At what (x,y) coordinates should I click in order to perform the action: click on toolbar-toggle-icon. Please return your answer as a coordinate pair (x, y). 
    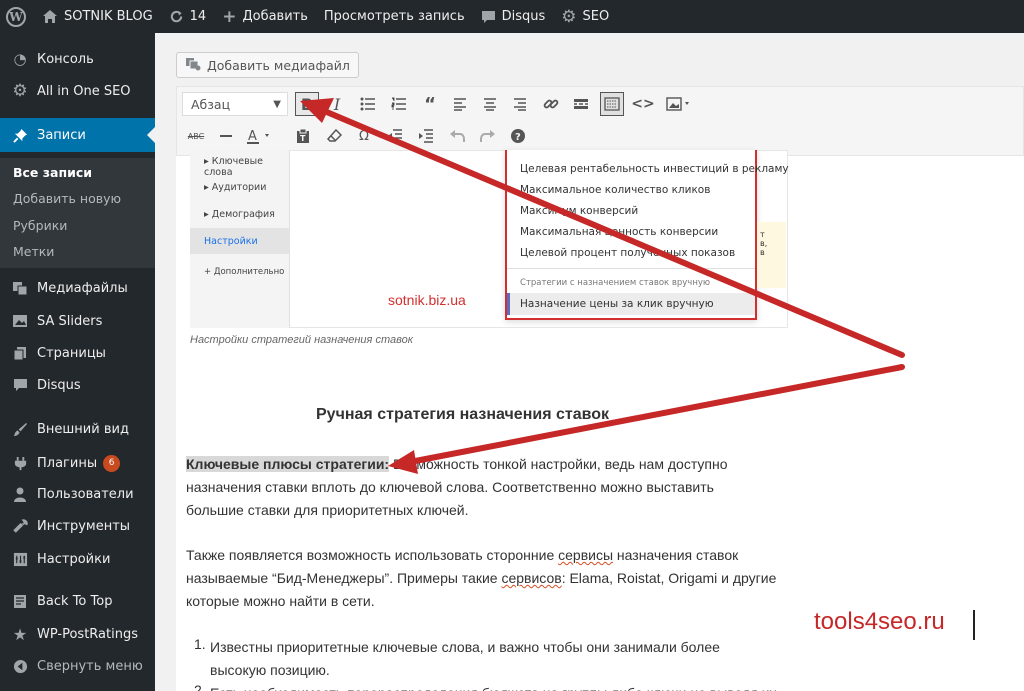
    Looking at the image, I should click on (612, 104).